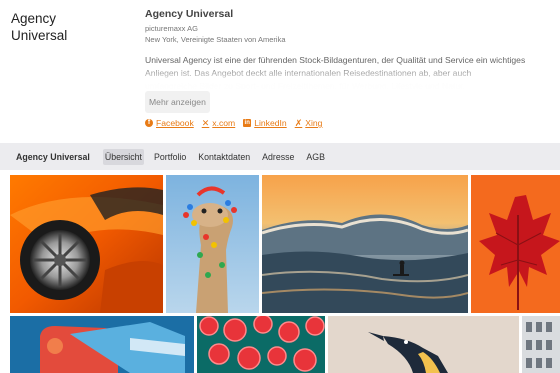  Describe the element at coordinates (212, 244) in the screenshot. I see `gallery-image-camel` at that location.